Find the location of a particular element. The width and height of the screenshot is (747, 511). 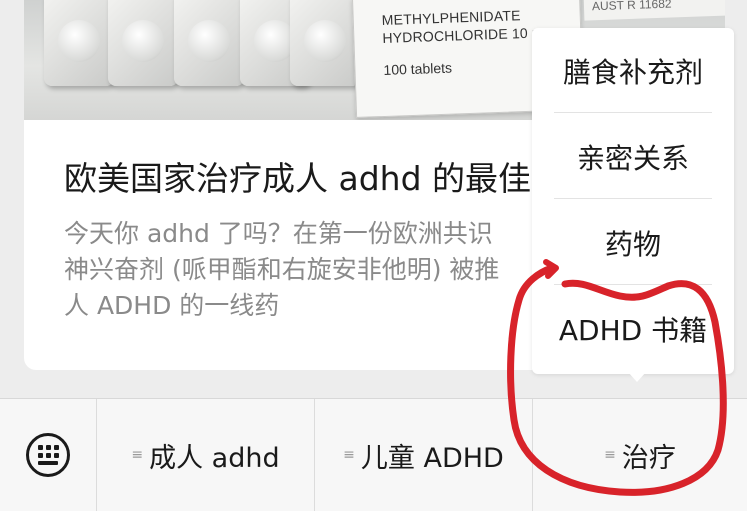

box-tablet-count: 100 tablets is located at coordinates (418, 68).